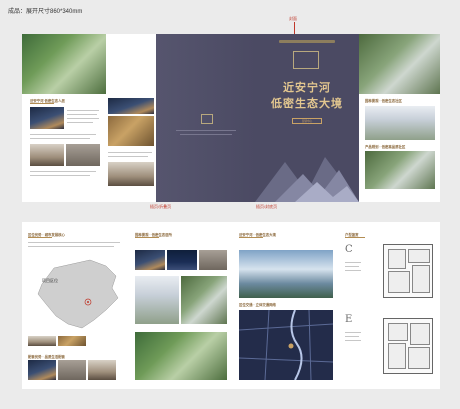 Image resolution: width=460 pixels, height=409 pixels. I want to click on panel-heading: 园林景观 · 低密生态社区, so click(383, 101).